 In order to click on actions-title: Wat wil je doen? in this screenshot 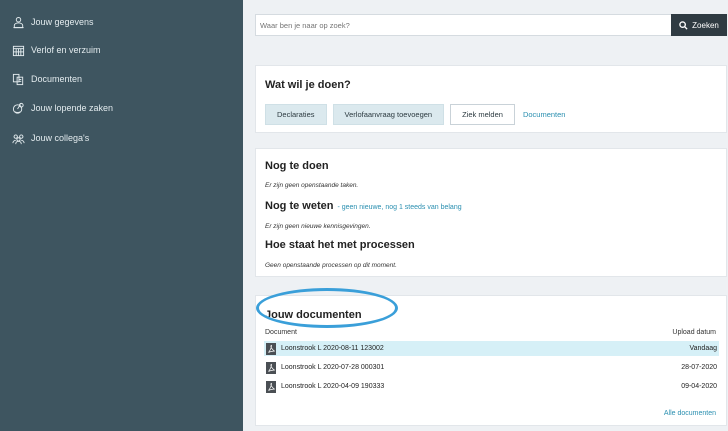, I will do `click(308, 85)`.